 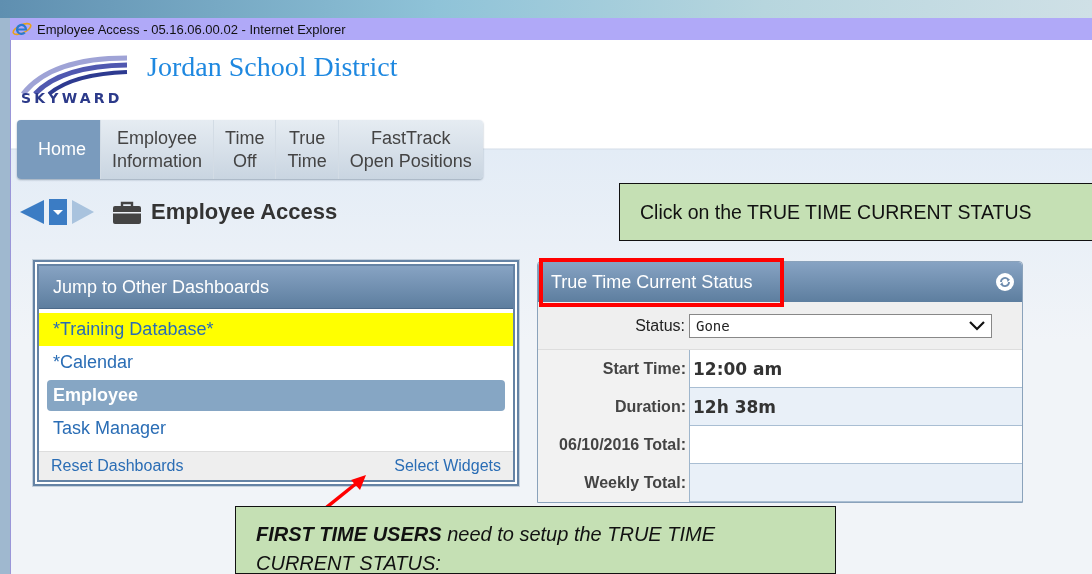 What do you see at coordinates (447, 466) in the screenshot?
I see `footer-link: Select Widgets` at bounding box center [447, 466].